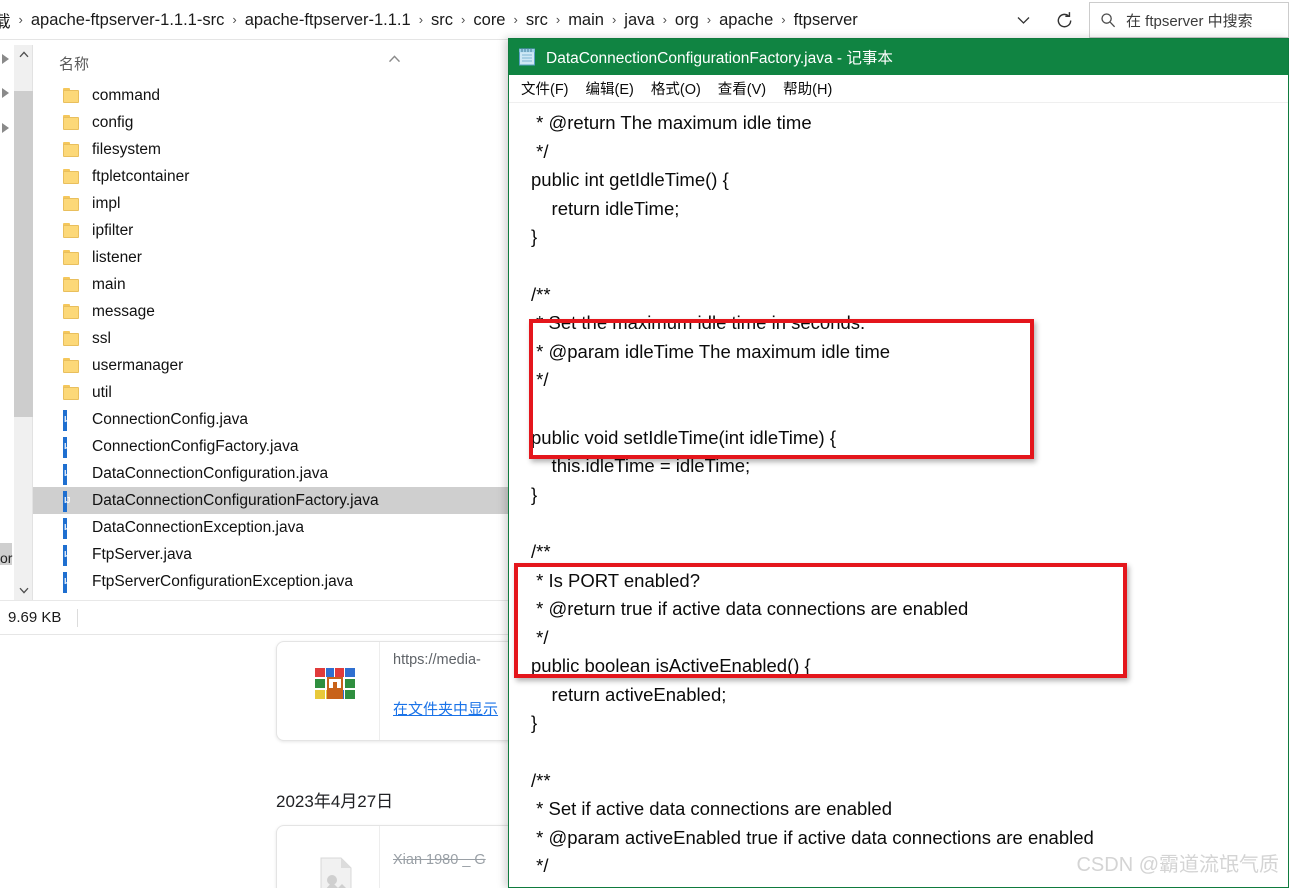 This screenshot has width=1289, height=888. I want to click on notepad-menu-item: 查看(V), so click(742, 88).